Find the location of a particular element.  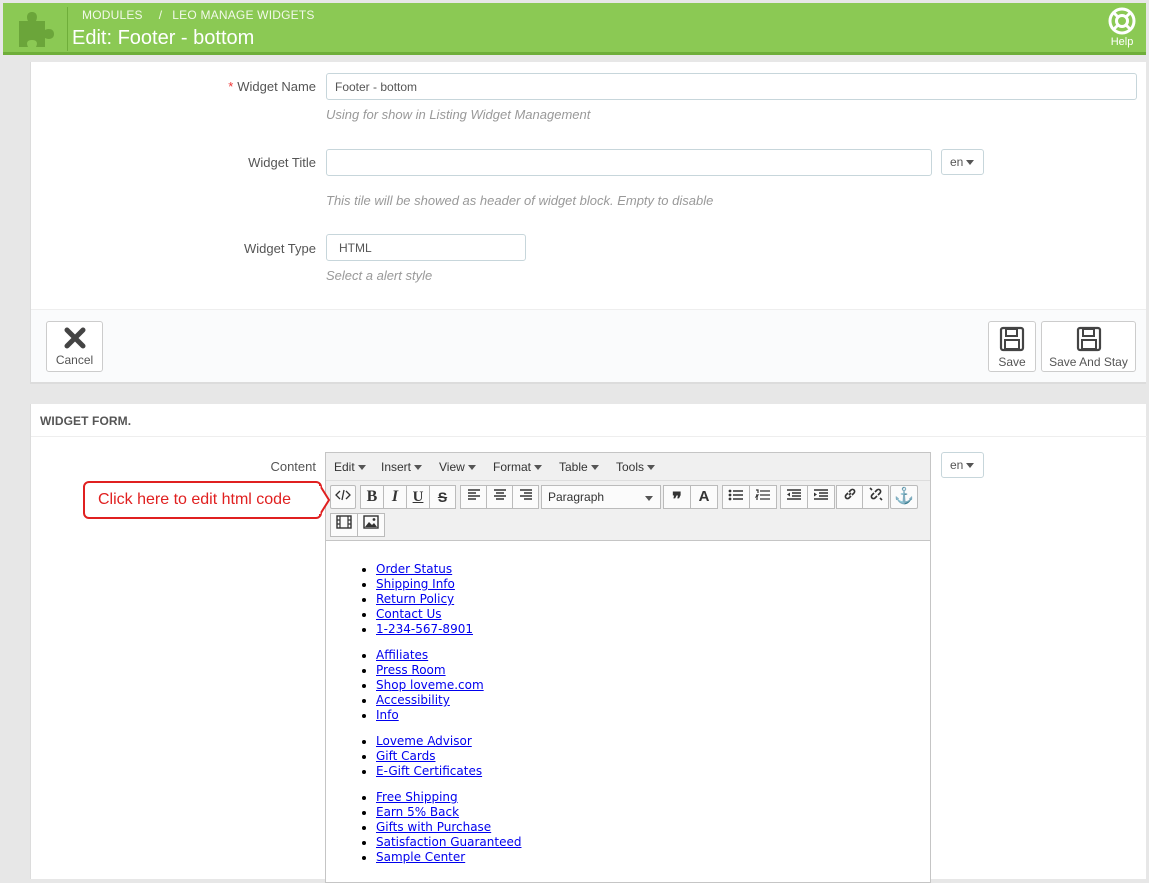

bold-icon: B is located at coordinates (372, 497).